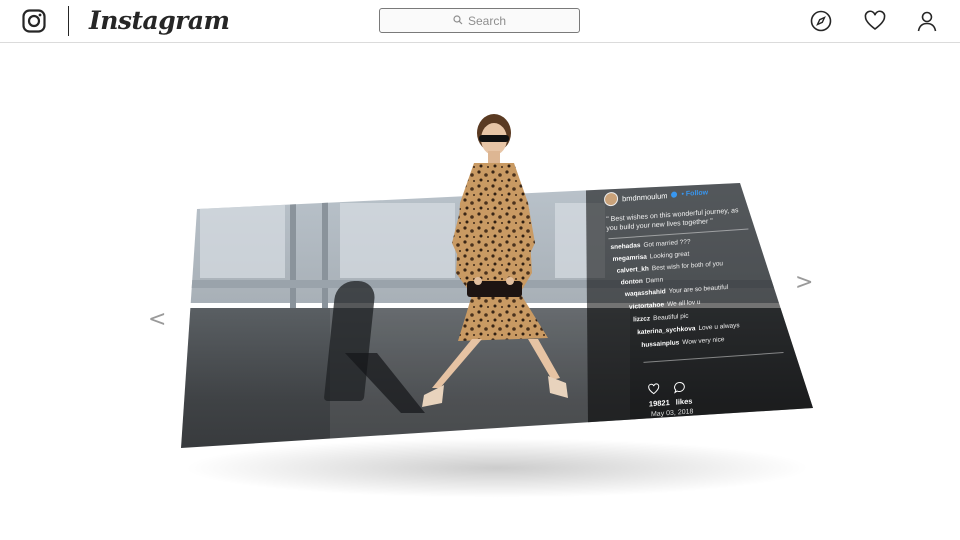 This screenshot has height=540, width=960. I want to click on heart-icon, so click(875, 21).